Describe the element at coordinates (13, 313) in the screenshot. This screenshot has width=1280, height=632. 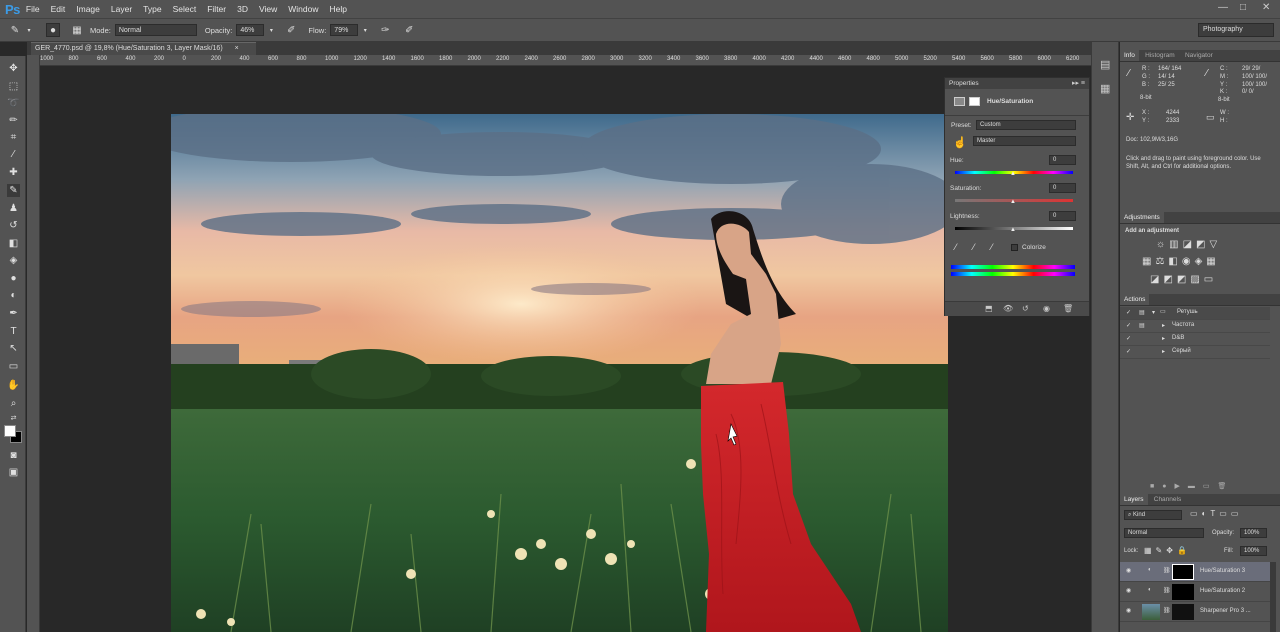
I see `pen-tool-icon: ✒` at that location.